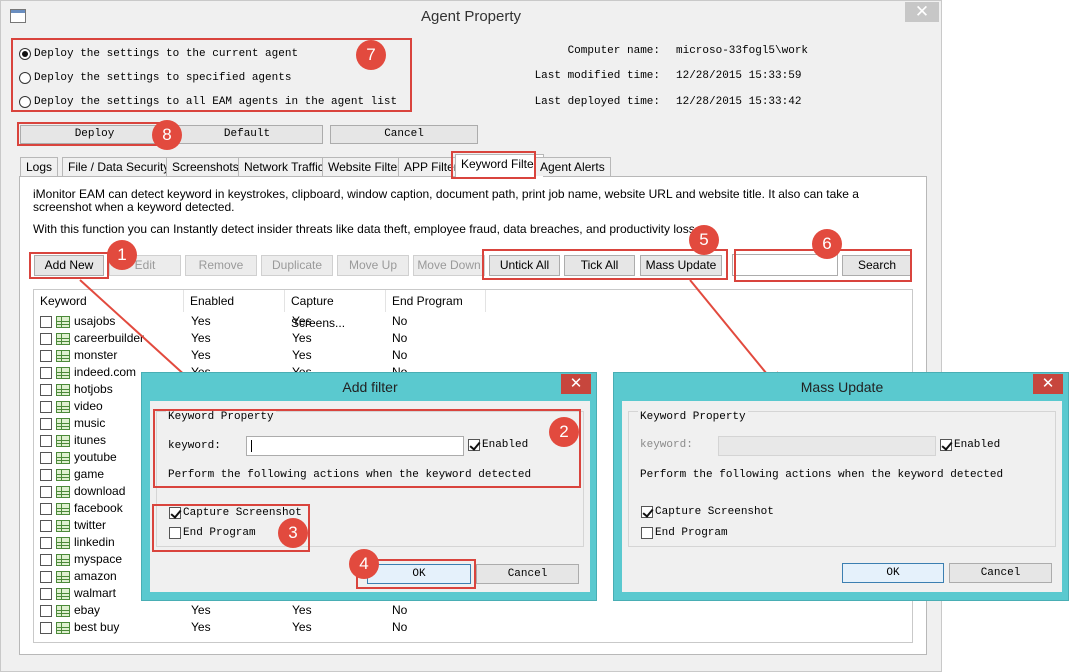 The image size is (1070, 672). Describe the element at coordinates (946, 445) in the screenshot. I see `mass-update-enabled-checkbox` at that location.